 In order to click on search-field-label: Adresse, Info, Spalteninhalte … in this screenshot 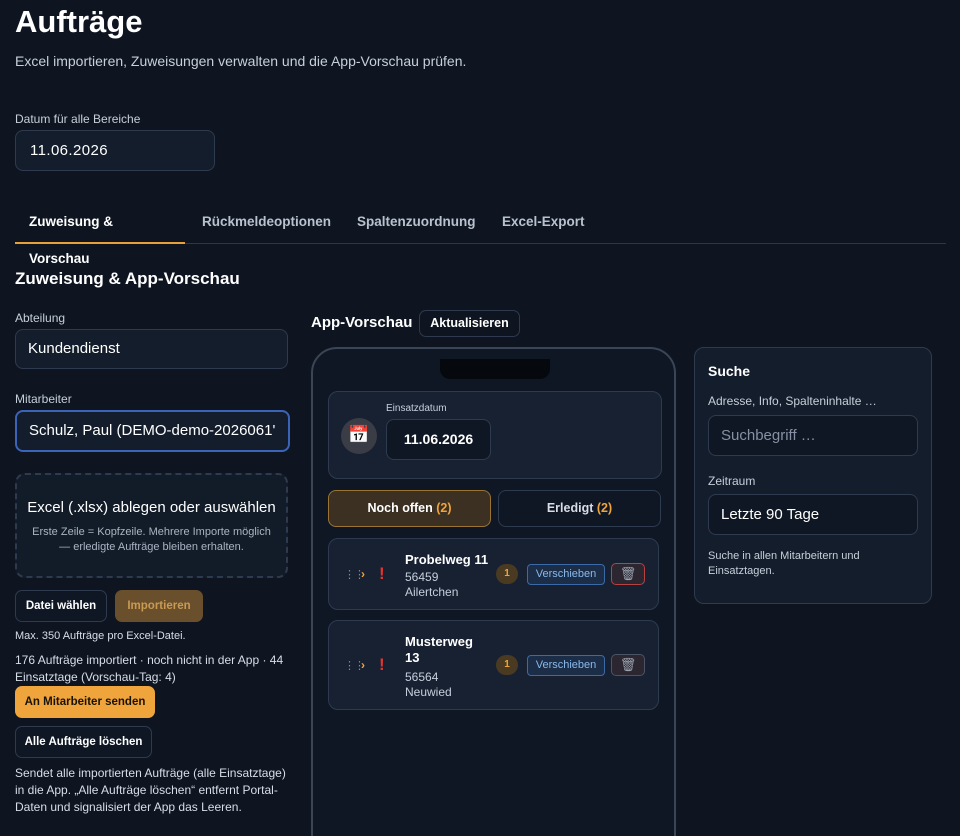, I will do `click(792, 401)`.